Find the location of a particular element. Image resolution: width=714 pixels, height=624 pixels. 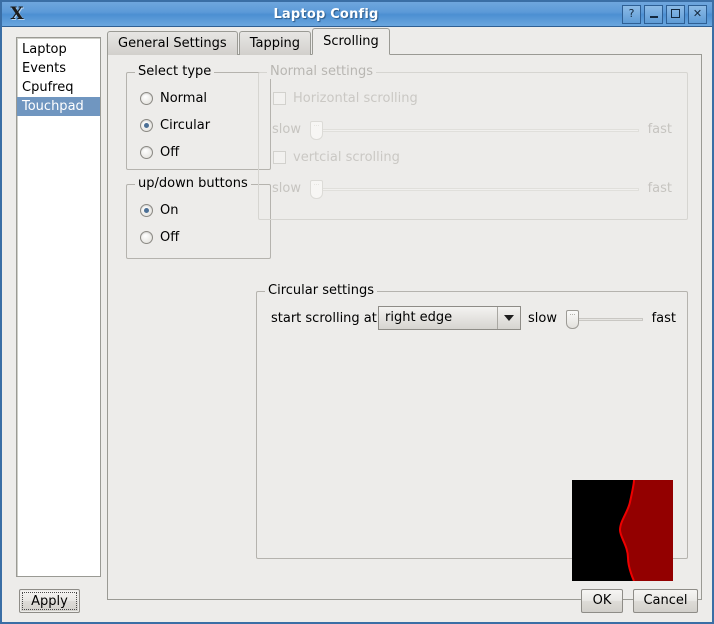

cancel-button: Cancel is located at coordinates (665, 601).